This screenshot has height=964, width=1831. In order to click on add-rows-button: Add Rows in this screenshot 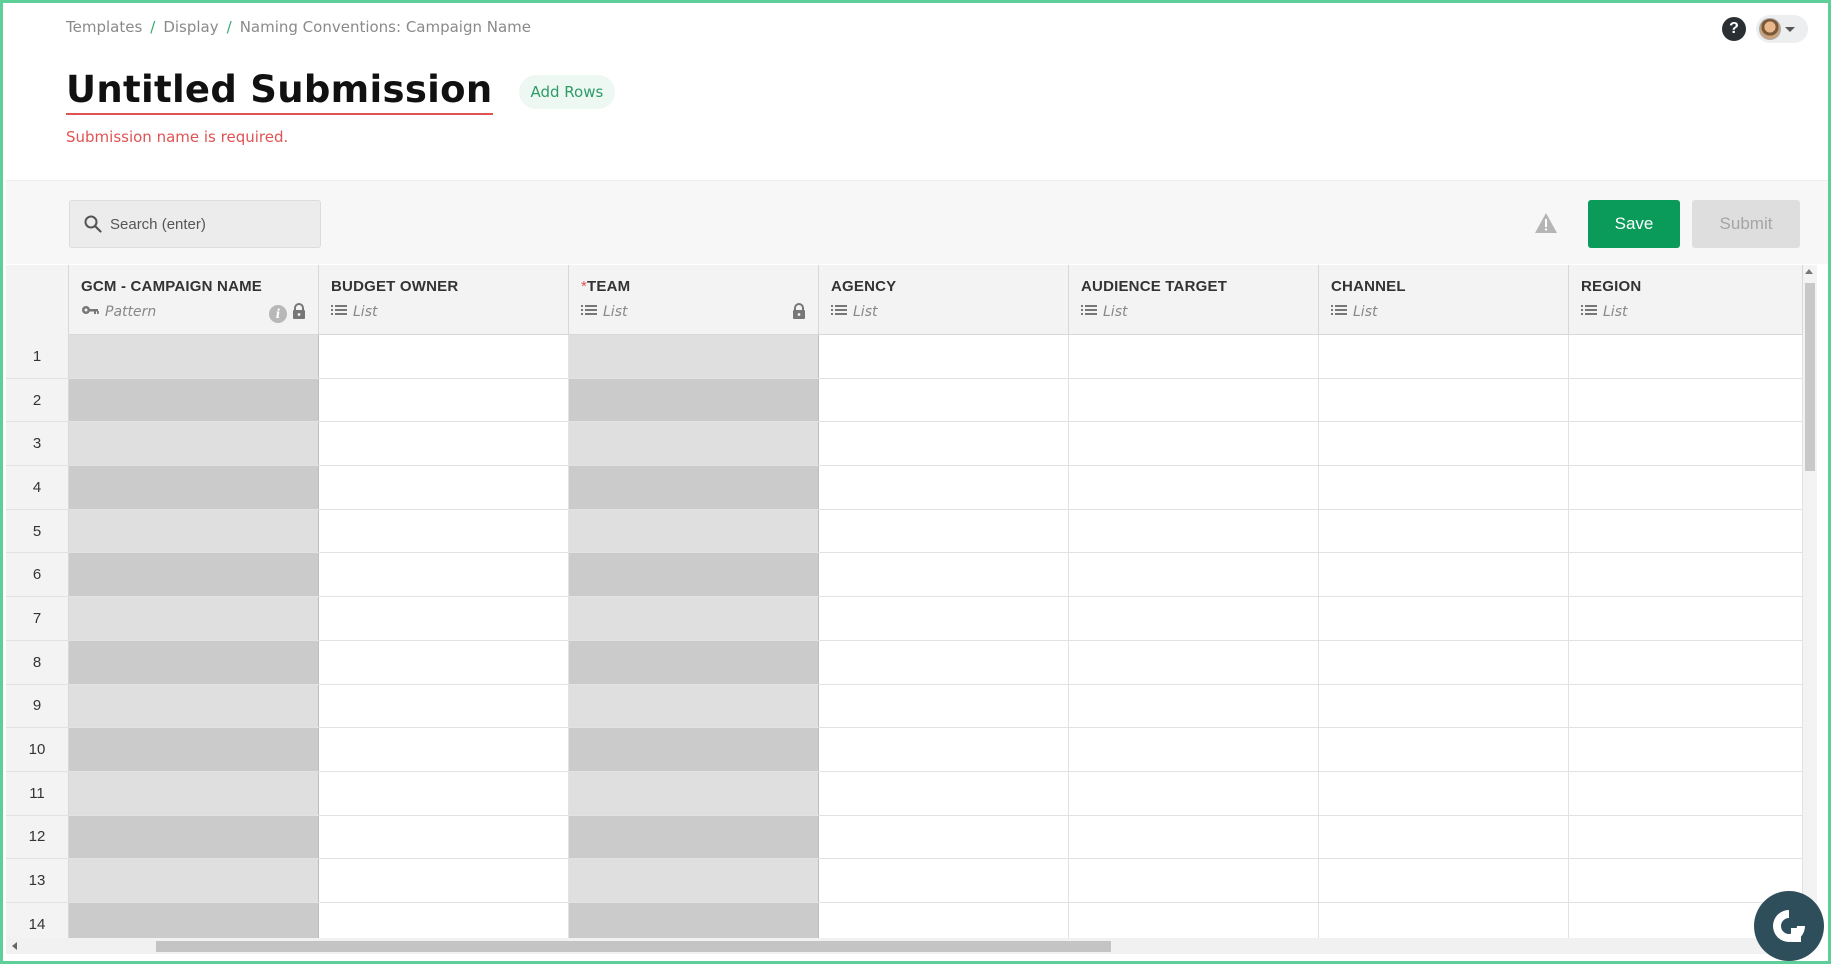, I will do `click(567, 91)`.